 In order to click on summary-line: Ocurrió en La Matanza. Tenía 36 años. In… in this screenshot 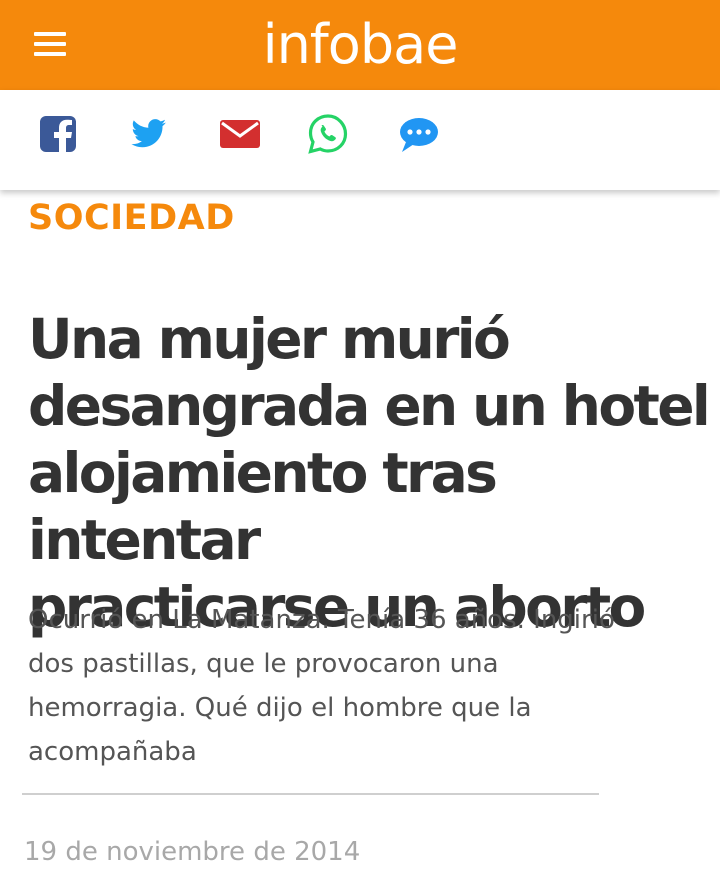, I will do `click(321, 620)`.